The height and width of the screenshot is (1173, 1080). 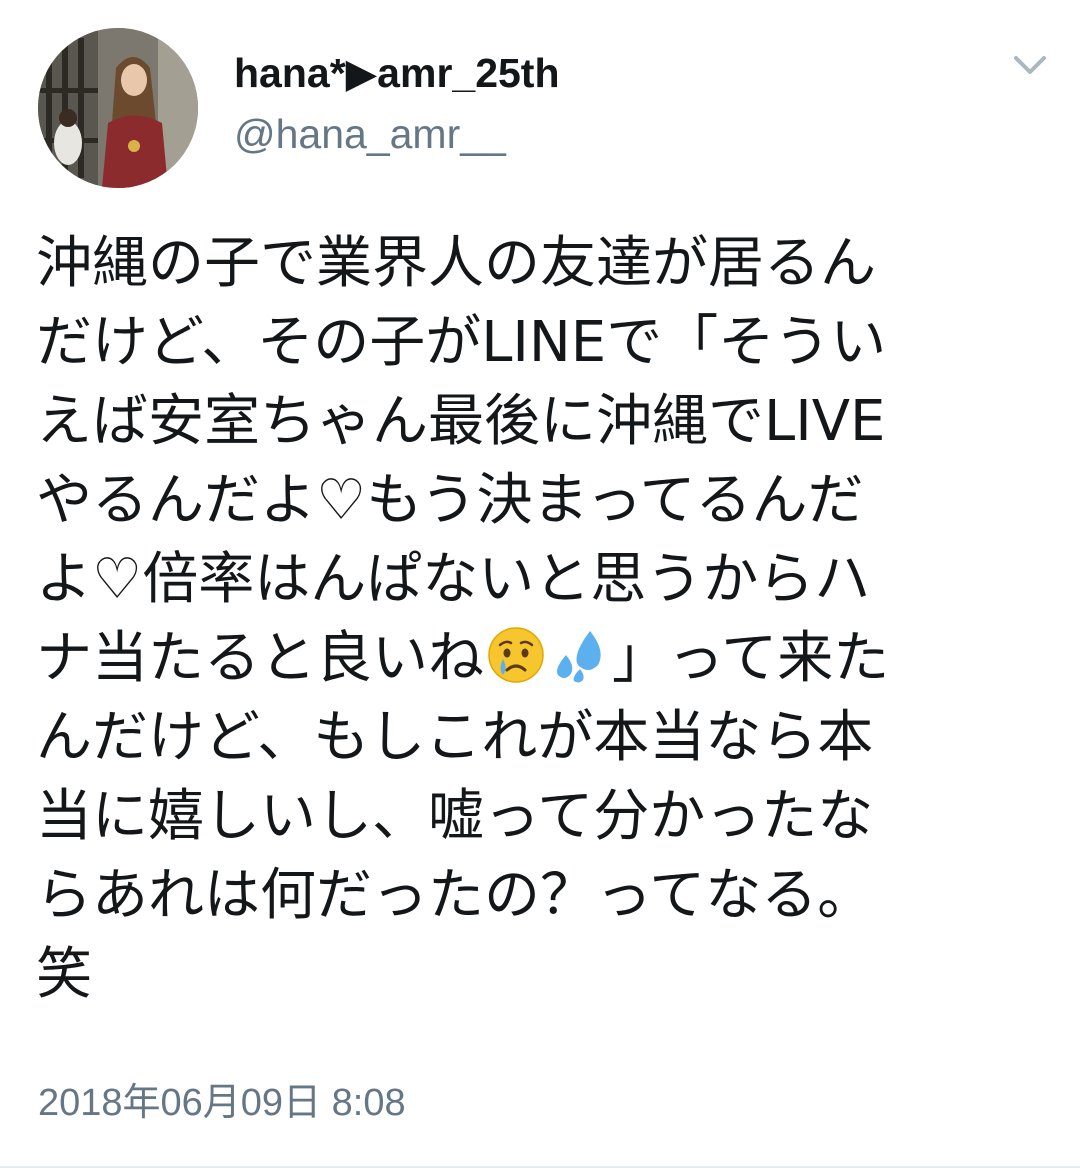 What do you see at coordinates (580, 655) in the screenshot?
I see `sweat-droplets-icon` at bounding box center [580, 655].